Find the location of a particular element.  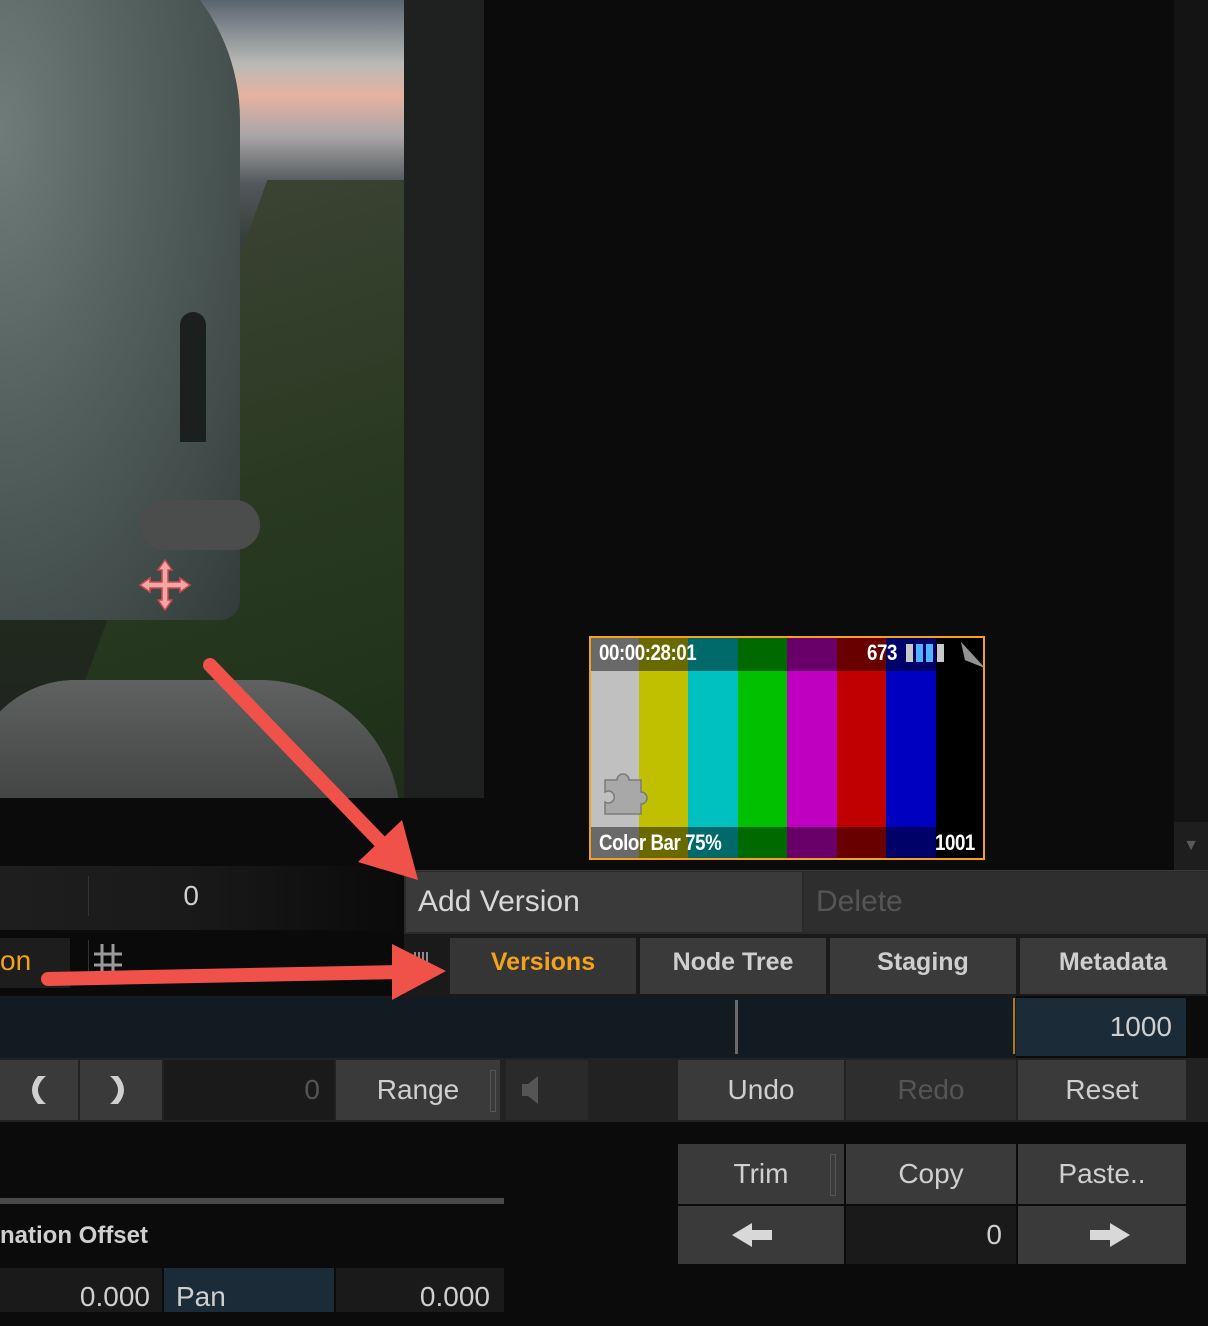

nudge-right-button is located at coordinates (1102, 1235).